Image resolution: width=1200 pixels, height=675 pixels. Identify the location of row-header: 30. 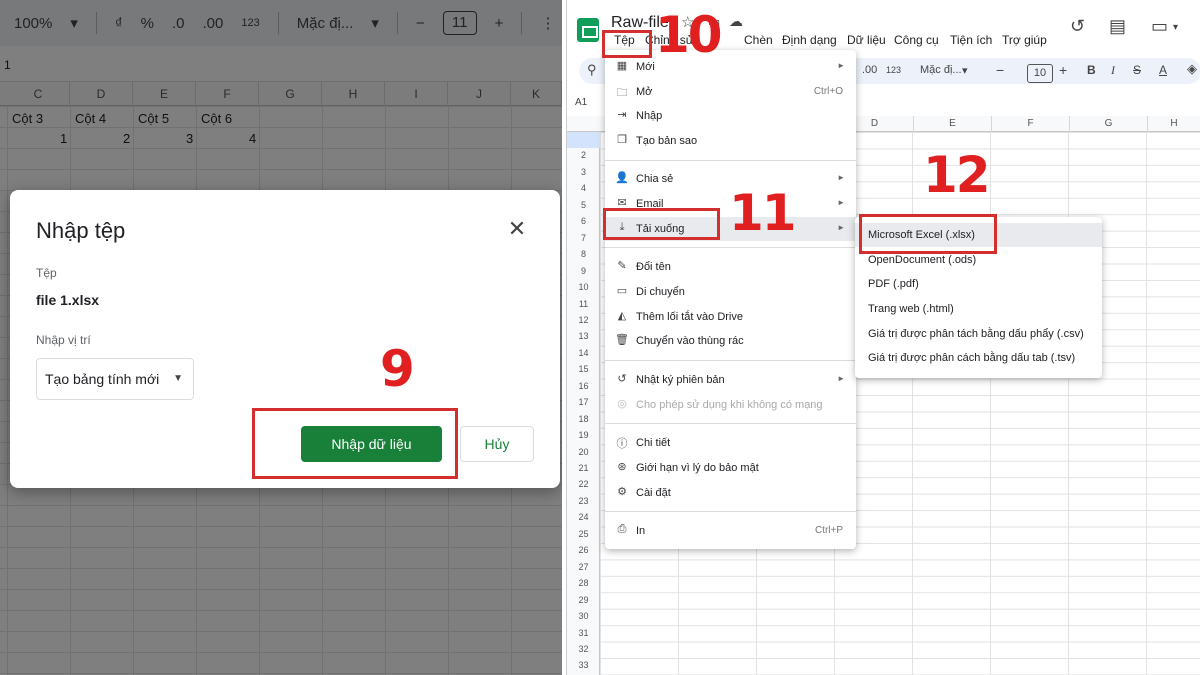
(583, 616).